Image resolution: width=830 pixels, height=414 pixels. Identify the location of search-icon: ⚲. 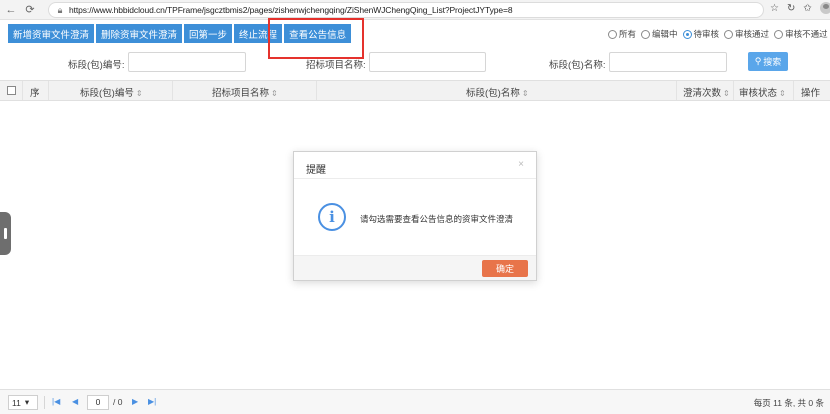
(758, 61).